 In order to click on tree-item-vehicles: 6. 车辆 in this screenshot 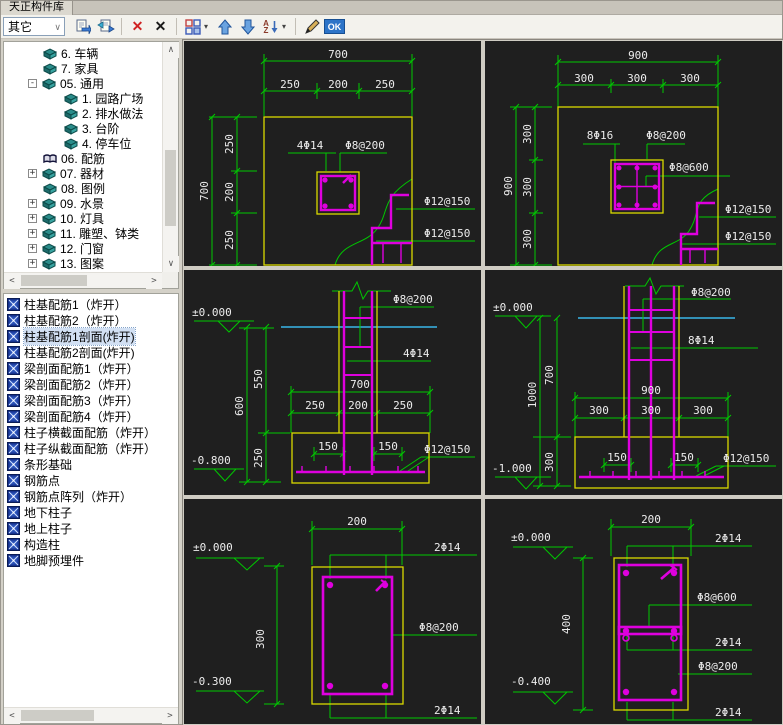, I will do `click(82, 53)`.